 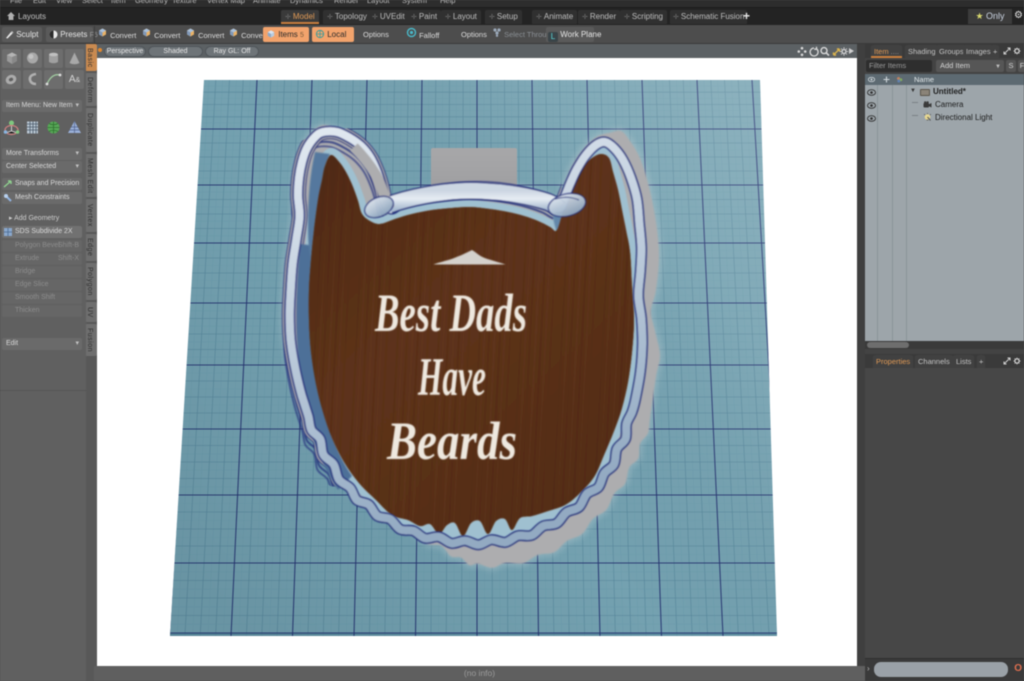 I want to click on svg-text: Beards, so click(x=451, y=441).